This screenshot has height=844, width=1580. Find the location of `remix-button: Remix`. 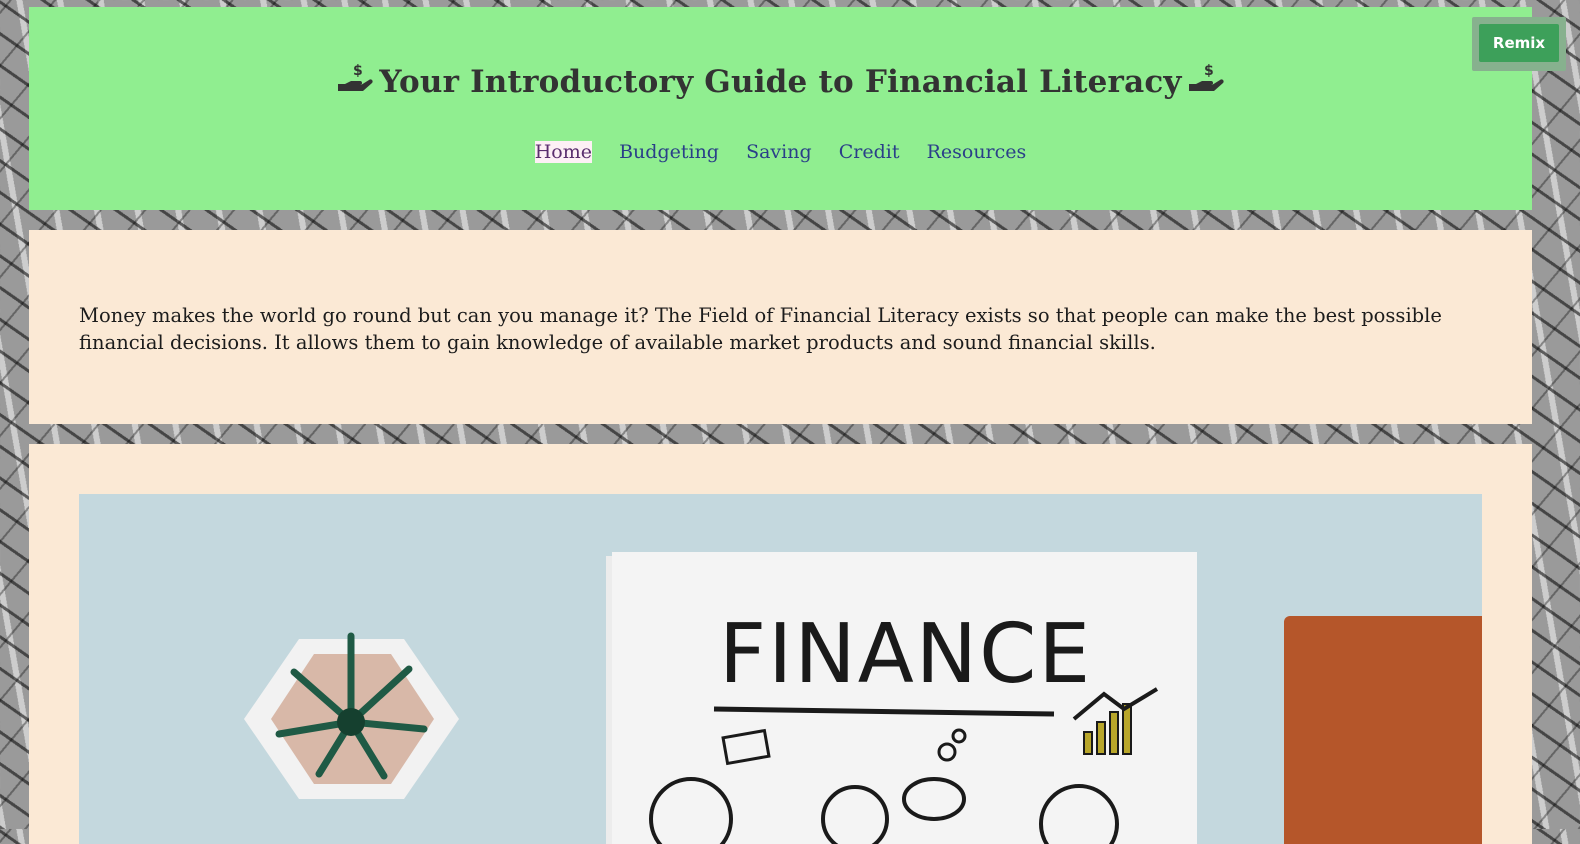

remix-button: Remix is located at coordinates (1519, 43).